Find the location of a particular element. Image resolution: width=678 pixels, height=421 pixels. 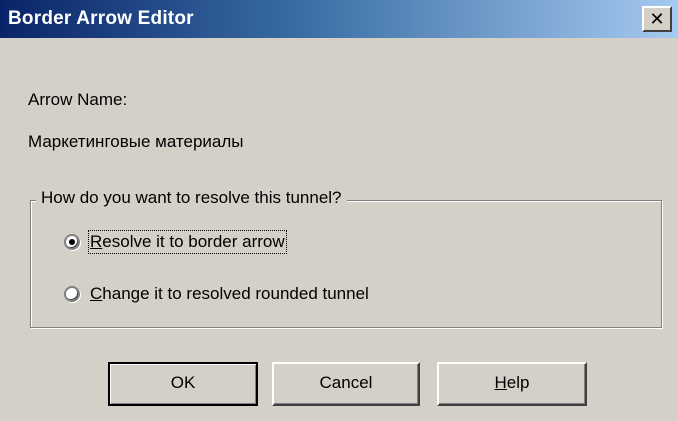

cancel-button: Cancel is located at coordinates (346, 384).